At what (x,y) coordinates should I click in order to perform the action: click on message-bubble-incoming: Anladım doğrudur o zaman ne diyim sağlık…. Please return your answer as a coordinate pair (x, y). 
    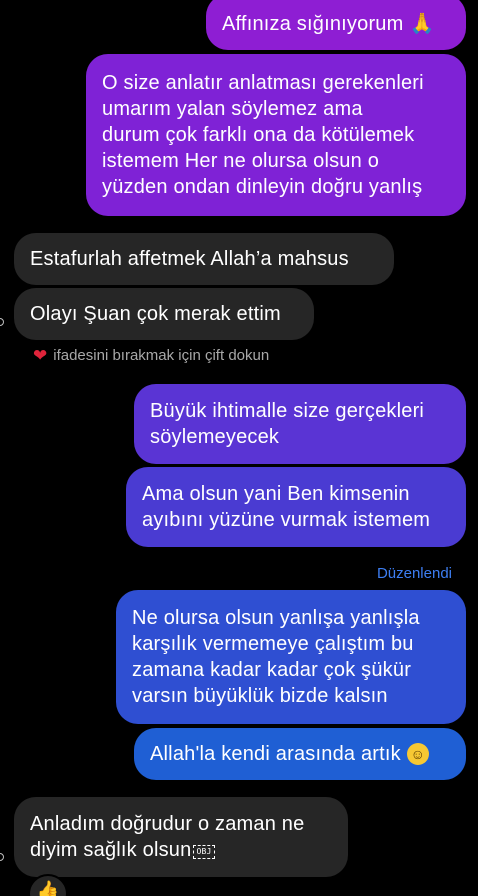
    Looking at the image, I should click on (181, 837).